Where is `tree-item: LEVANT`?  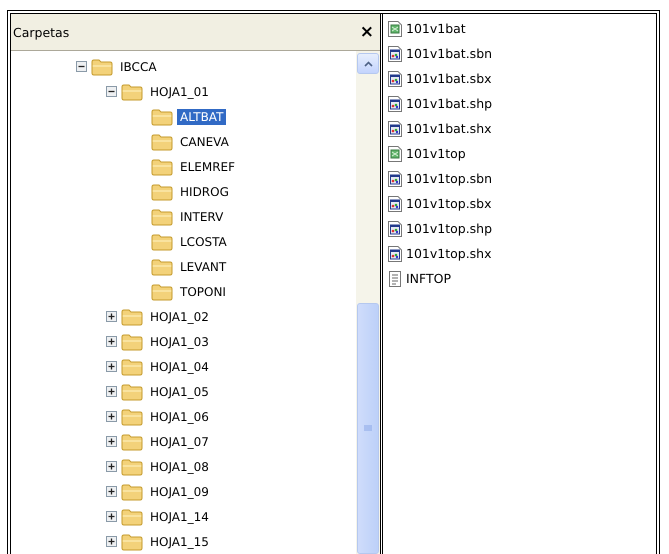
tree-item: LEVANT is located at coordinates (203, 266).